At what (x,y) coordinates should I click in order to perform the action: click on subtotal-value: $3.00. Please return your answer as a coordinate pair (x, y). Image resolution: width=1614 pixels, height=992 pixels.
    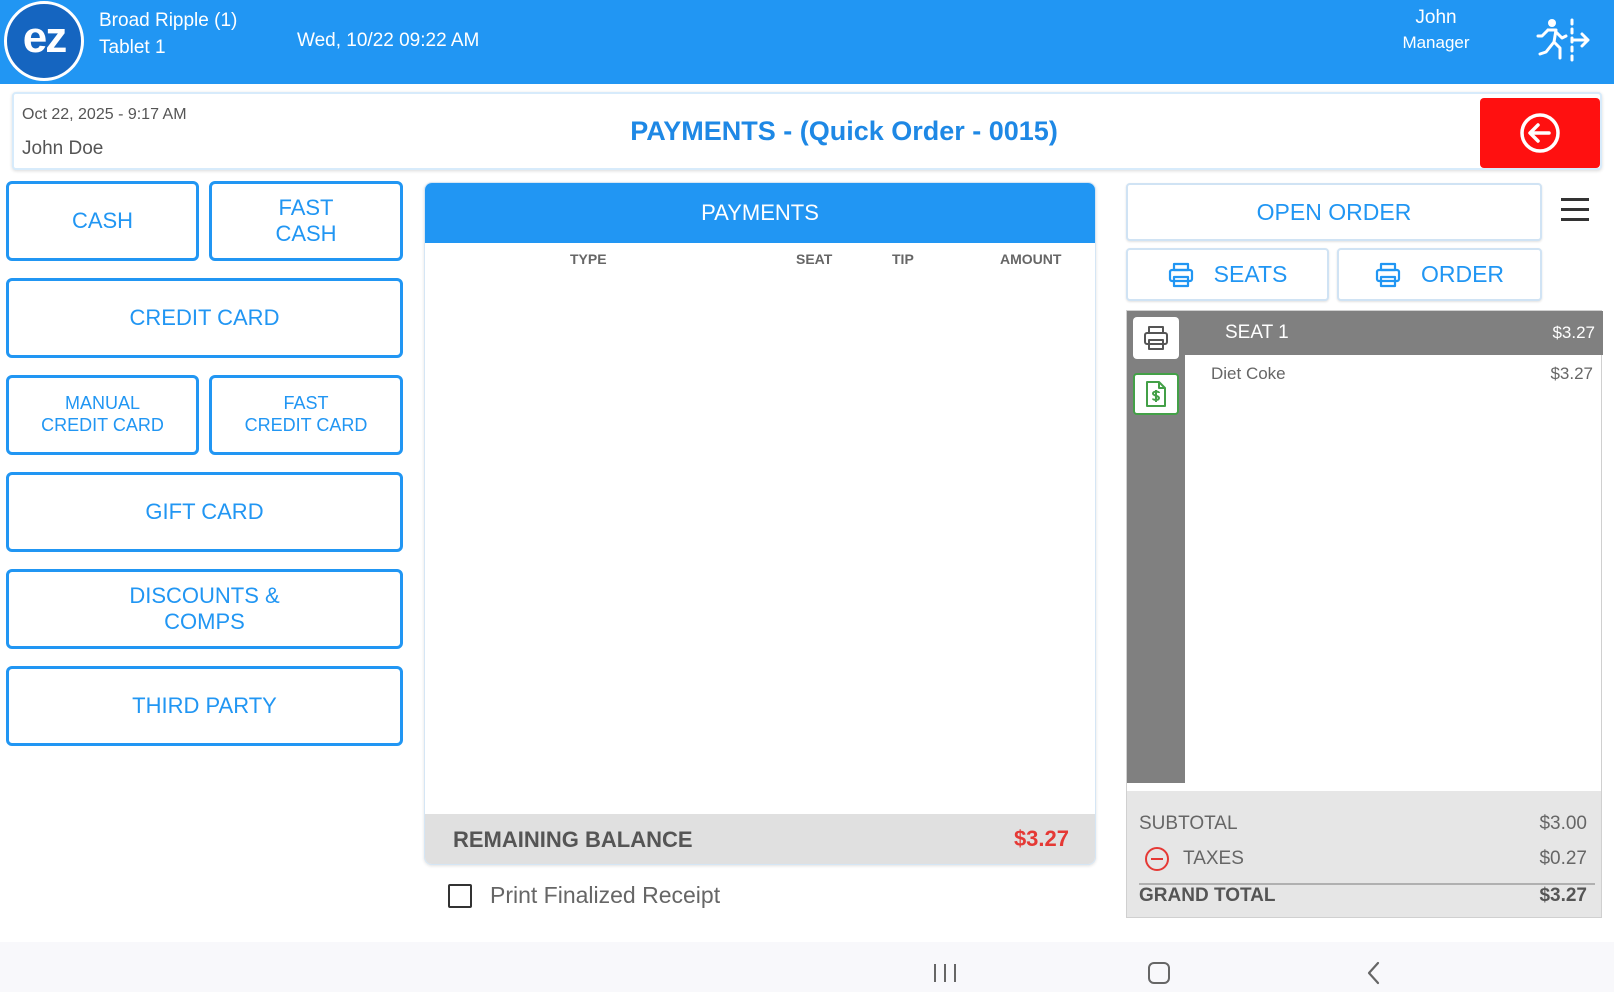
    Looking at the image, I should click on (1563, 823).